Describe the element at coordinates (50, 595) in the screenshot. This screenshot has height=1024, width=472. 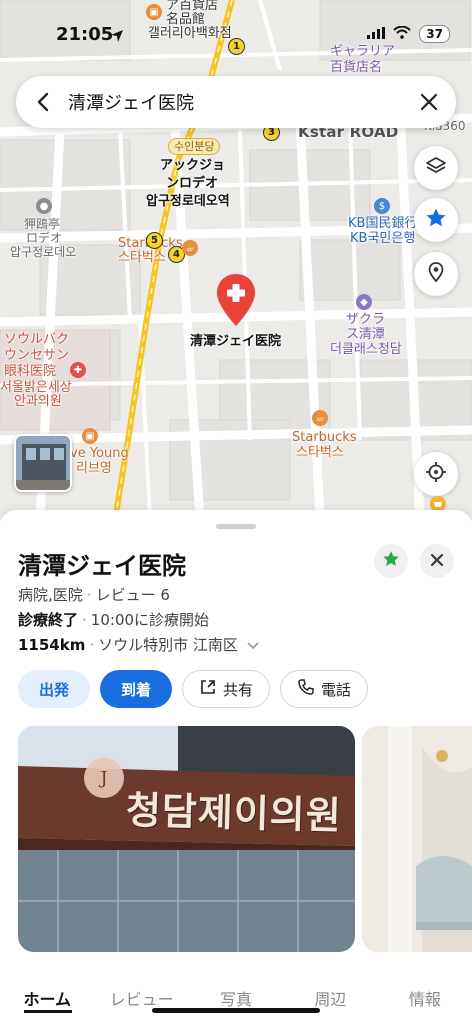
I see `category-text: 病院,医院` at that location.